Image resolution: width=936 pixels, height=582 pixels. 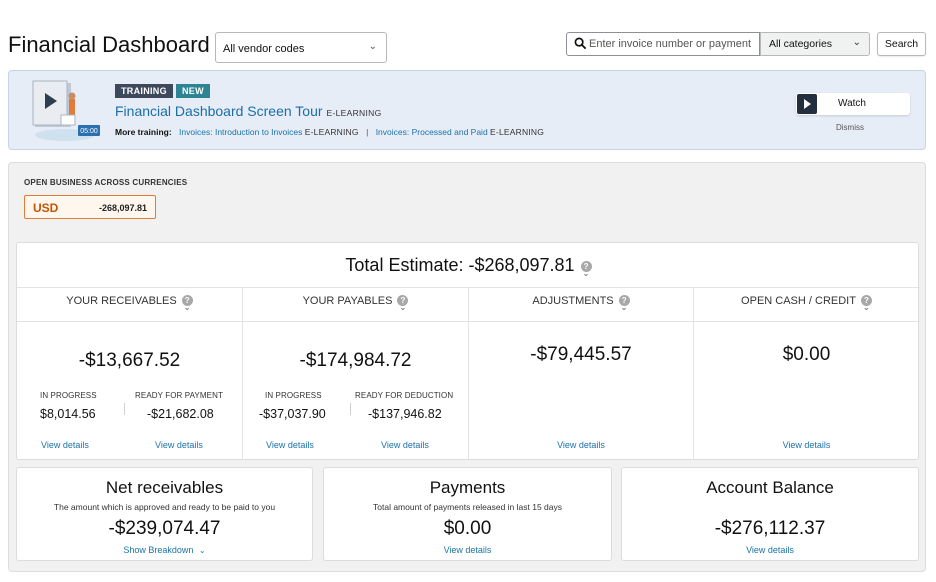 What do you see at coordinates (164, 528) in the screenshot?
I see `card-amount: -$239,074.47` at bounding box center [164, 528].